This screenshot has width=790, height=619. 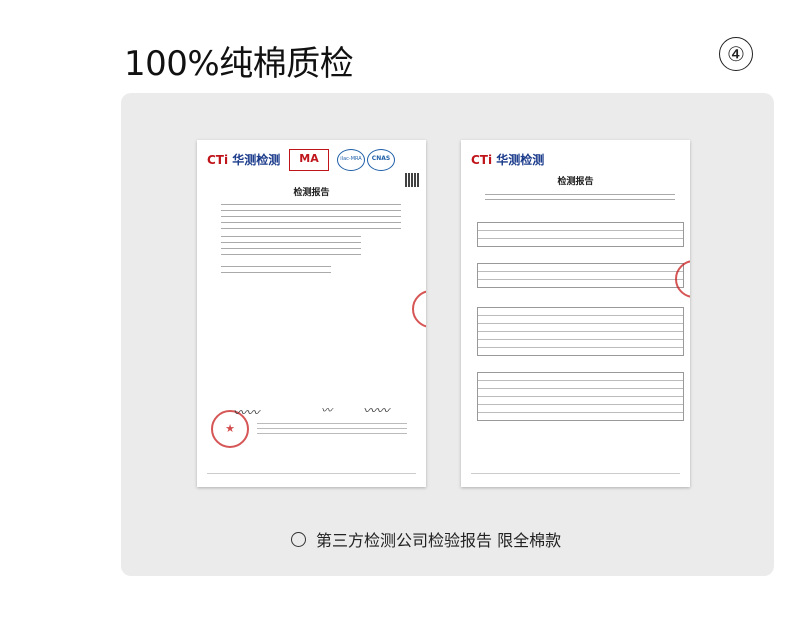 What do you see at coordinates (326, 410) in the screenshot?
I see `signature: 〰` at bounding box center [326, 410].